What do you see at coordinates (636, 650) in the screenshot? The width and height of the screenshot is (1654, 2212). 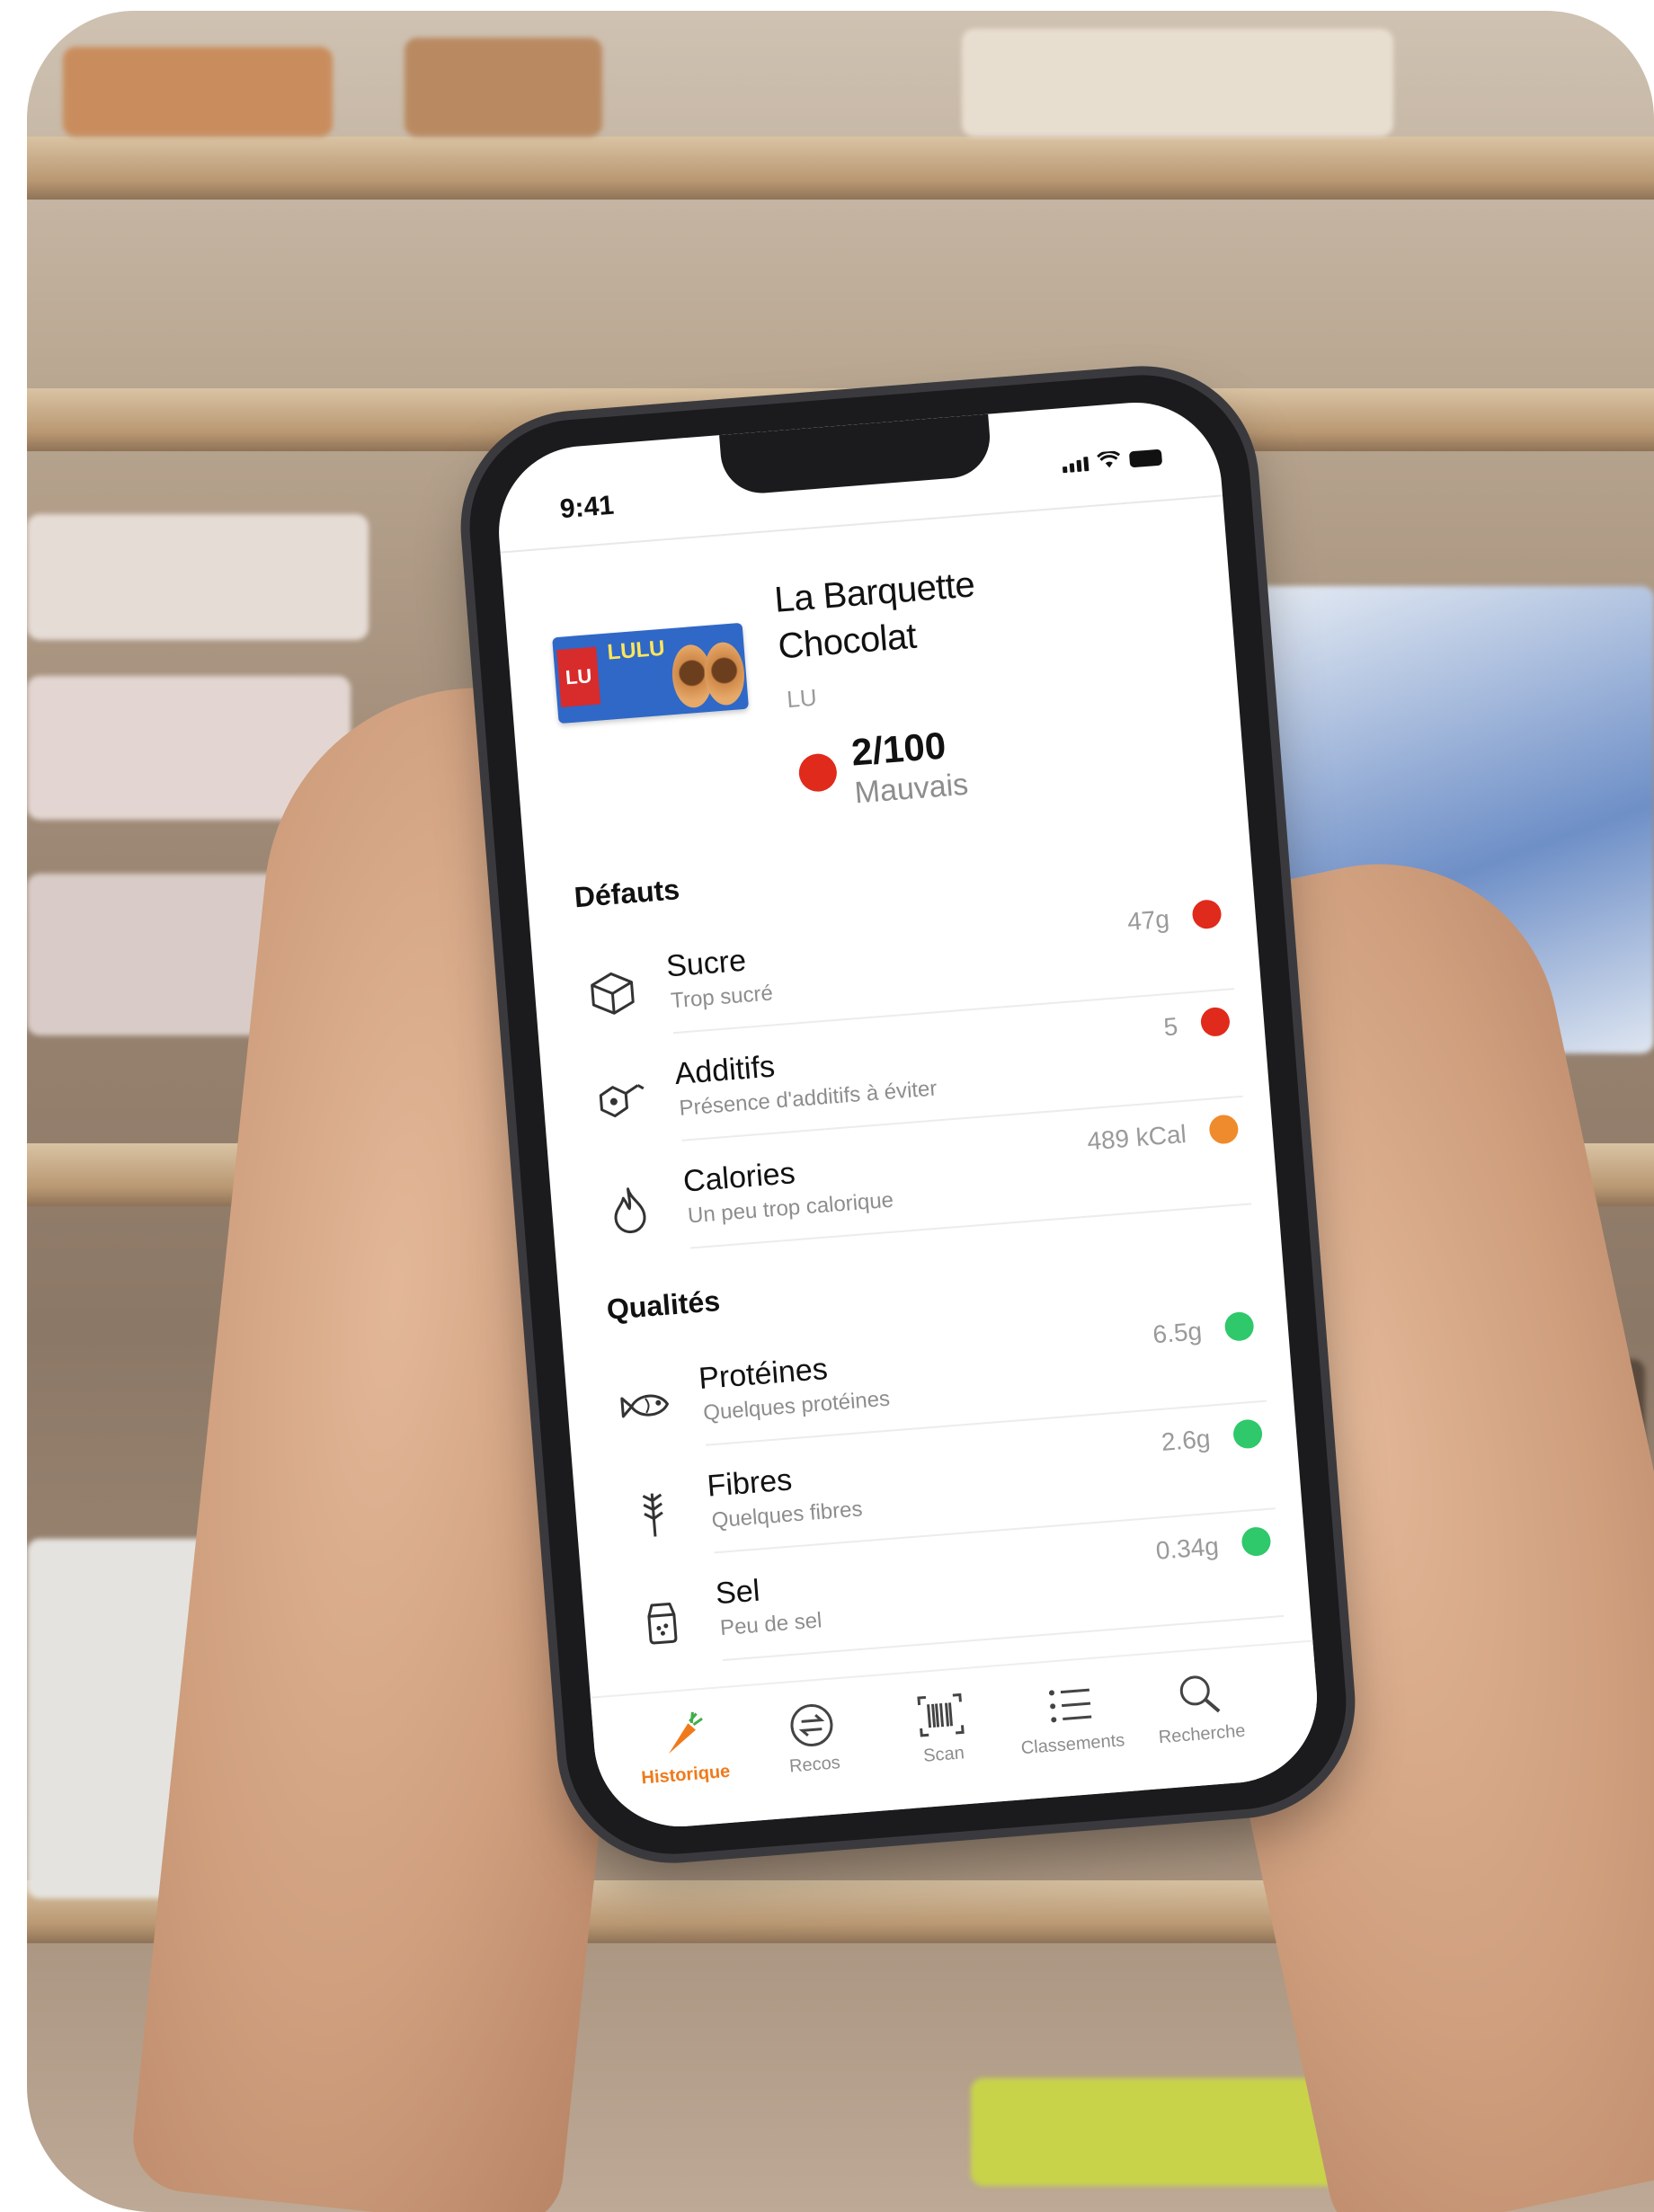 I see `packaging-text: LULU` at bounding box center [636, 650].